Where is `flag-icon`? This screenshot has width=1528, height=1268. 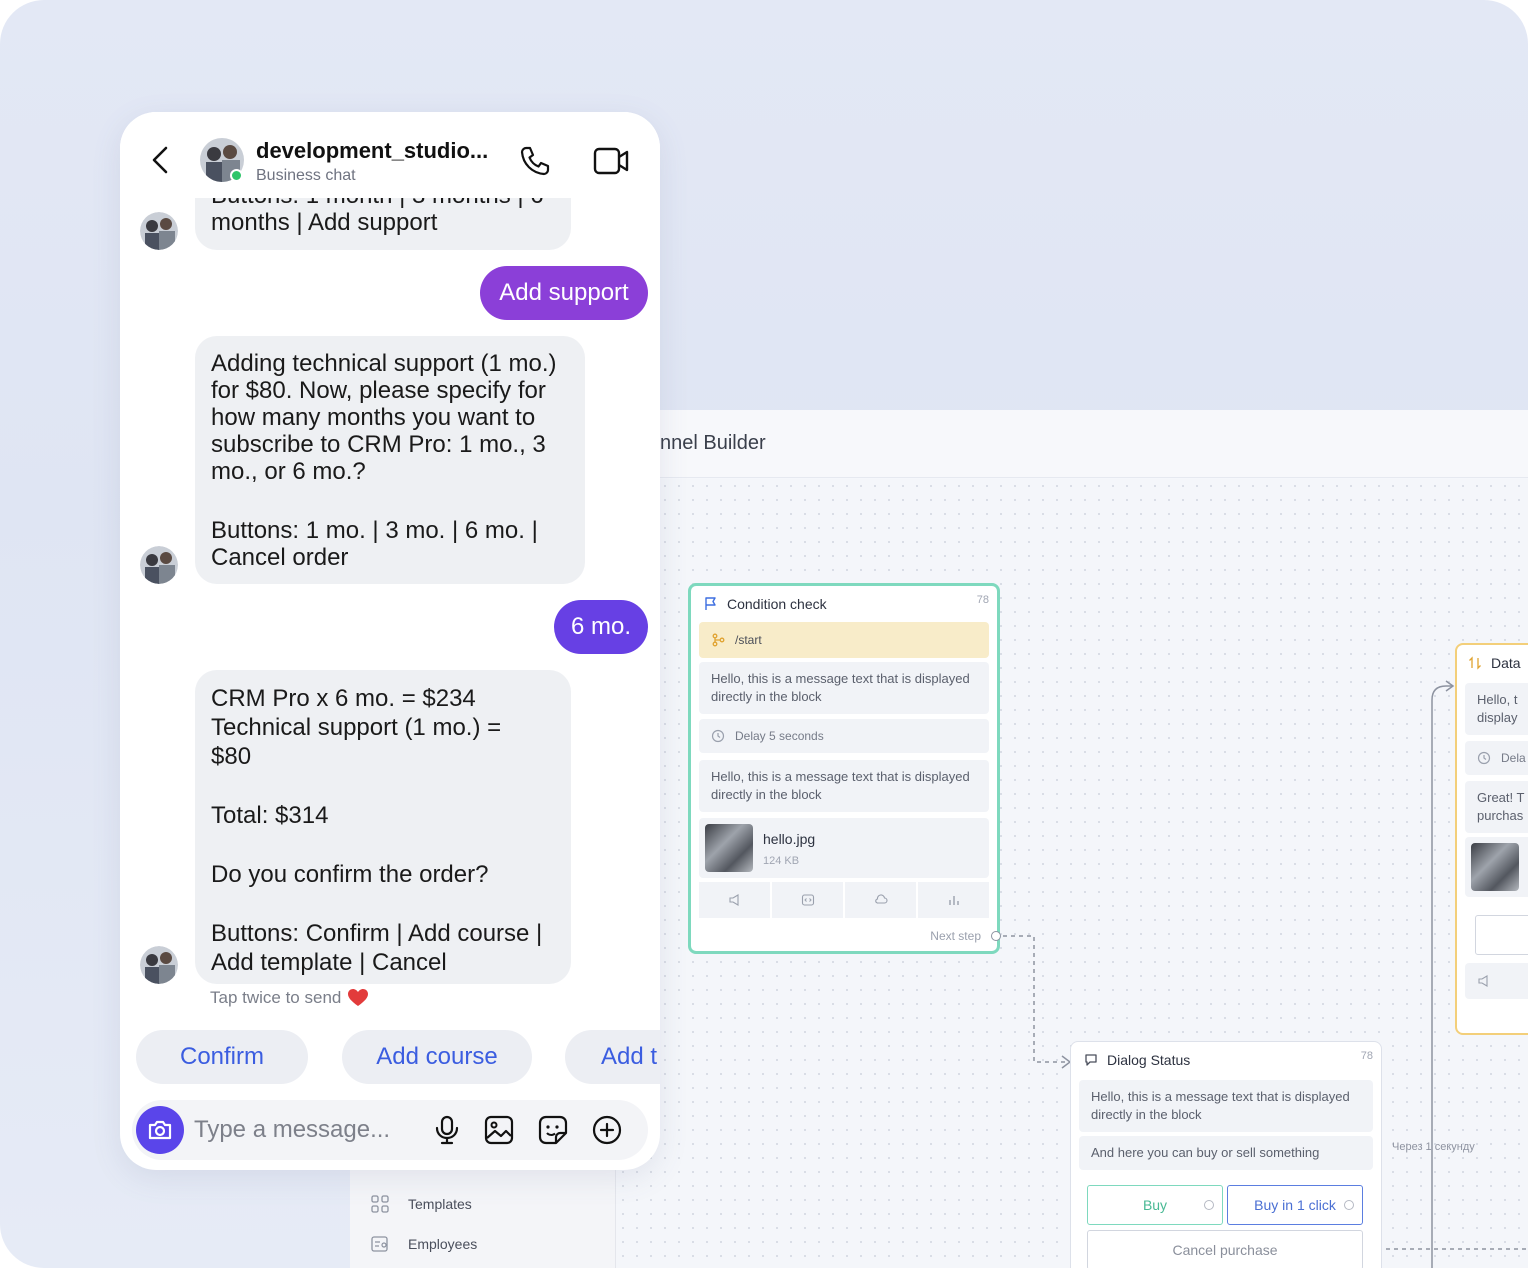 flag-icon is located at coordinates (710, 603).